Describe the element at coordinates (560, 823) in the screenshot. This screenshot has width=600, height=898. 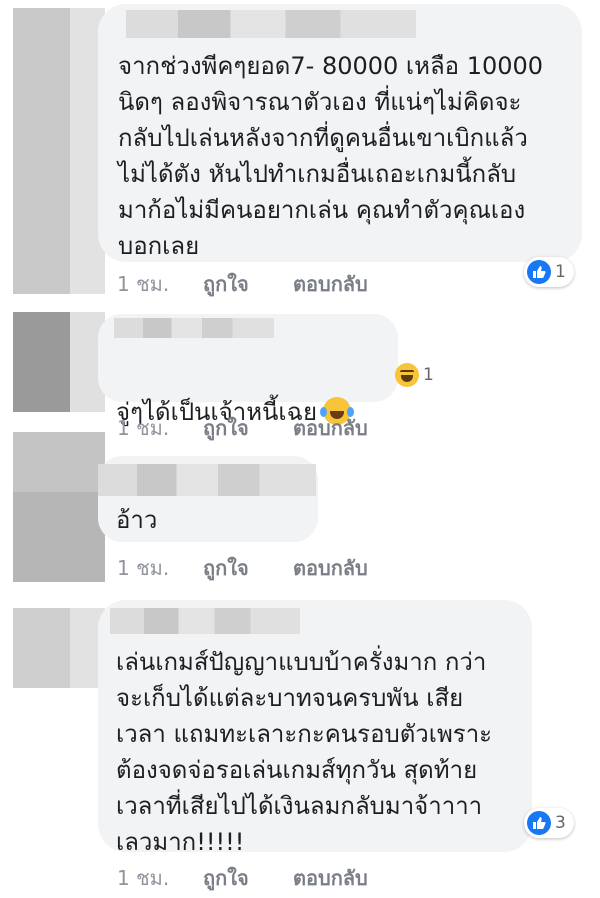
I see `reaction-count: 3` at that location.